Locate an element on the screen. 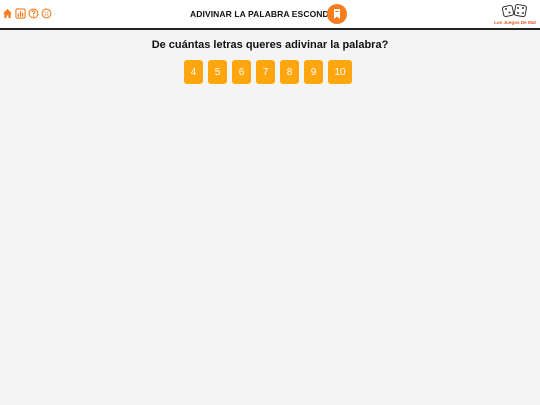 The image size is (540, 405). choice-6-button: 6 is located at coordinates (241, 72).